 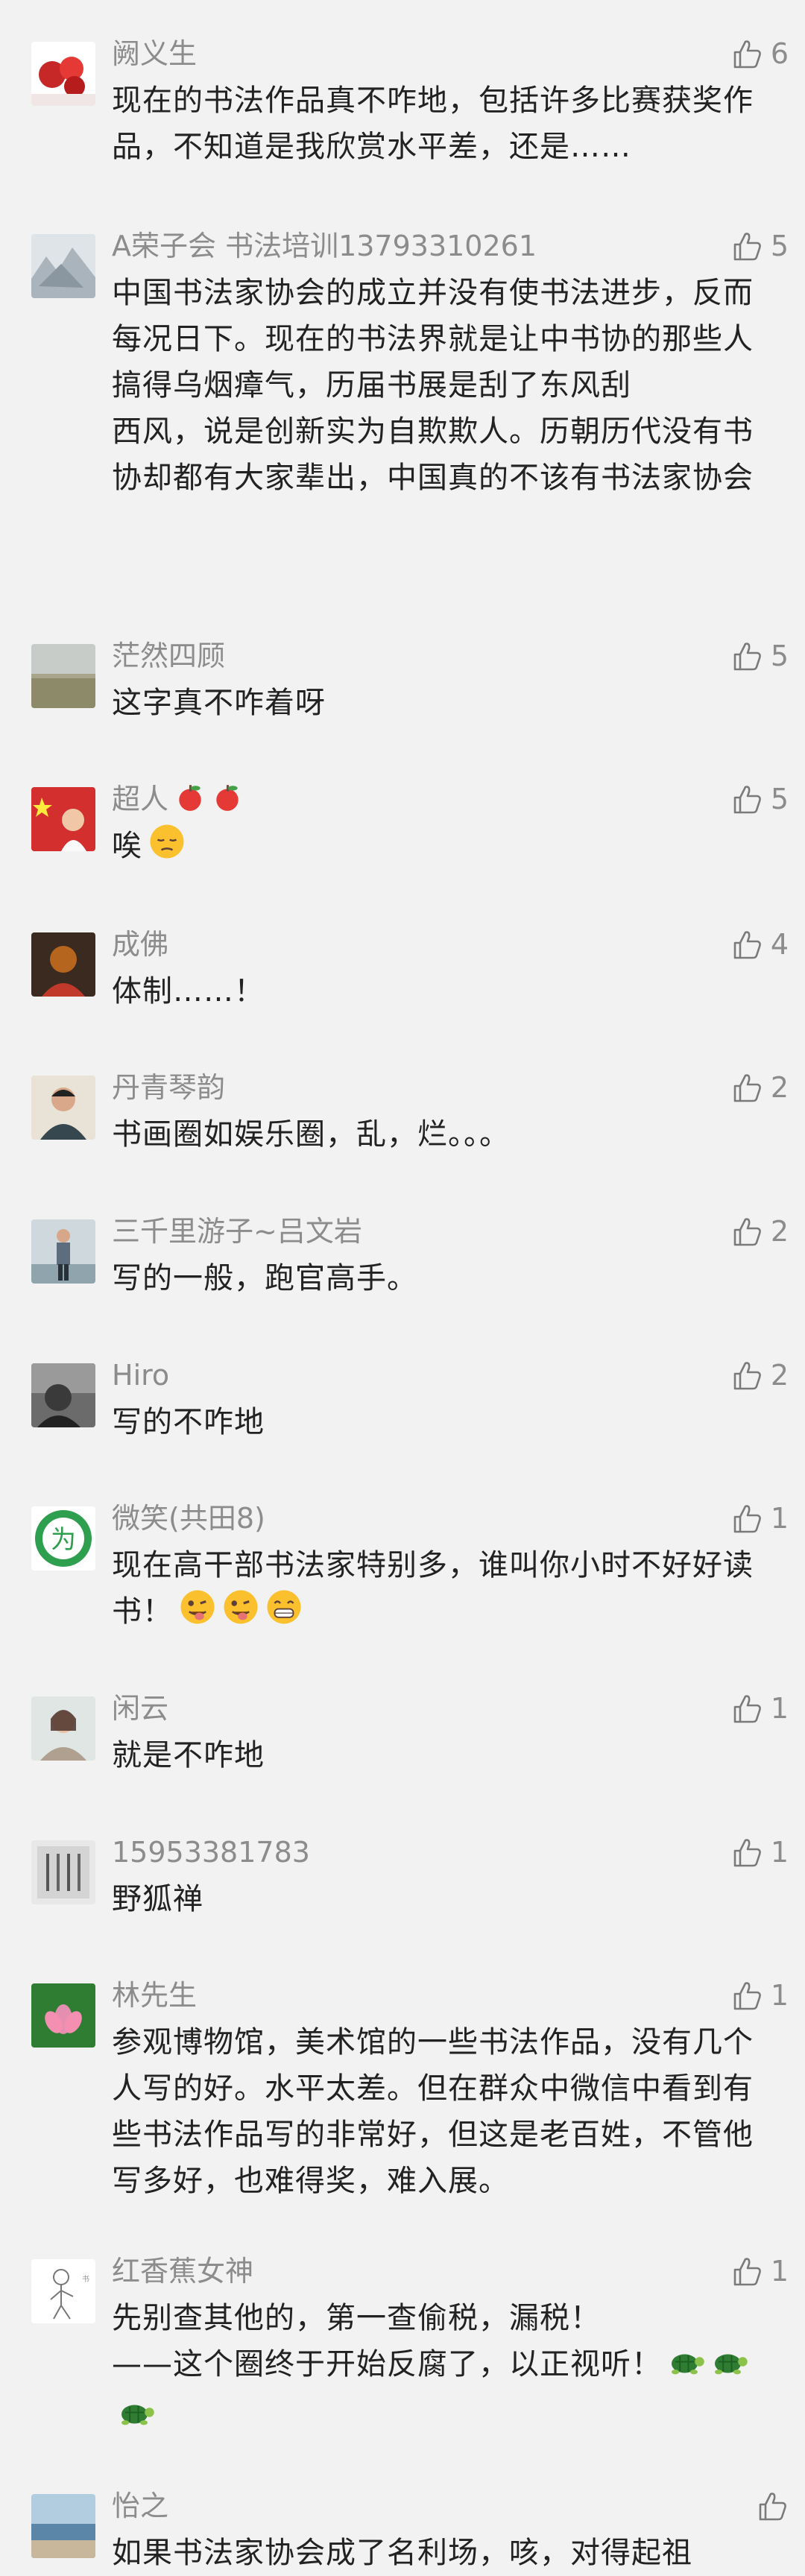 I want to click on commenter-name-text: 怡之, so click(x=140, y=2506).